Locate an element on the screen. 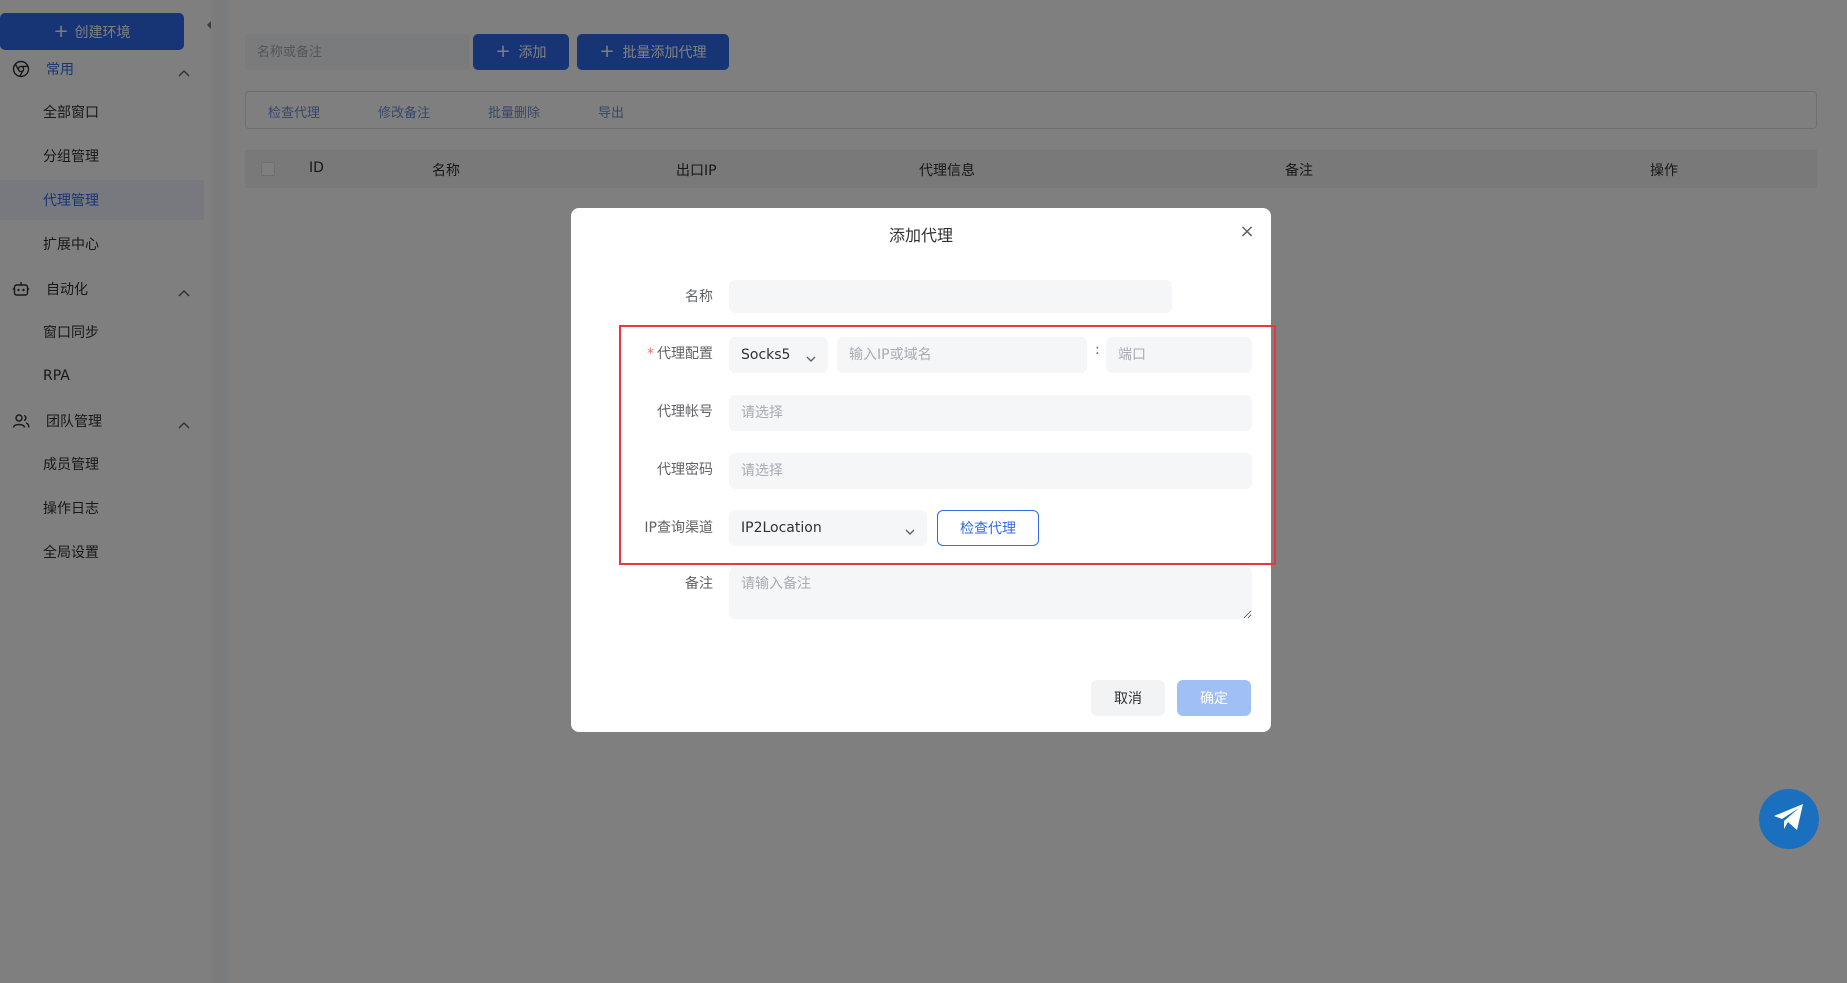 The image size is (1847, 983). proxy-config-label: * 代理配置 is located at coordinates (680, 353).